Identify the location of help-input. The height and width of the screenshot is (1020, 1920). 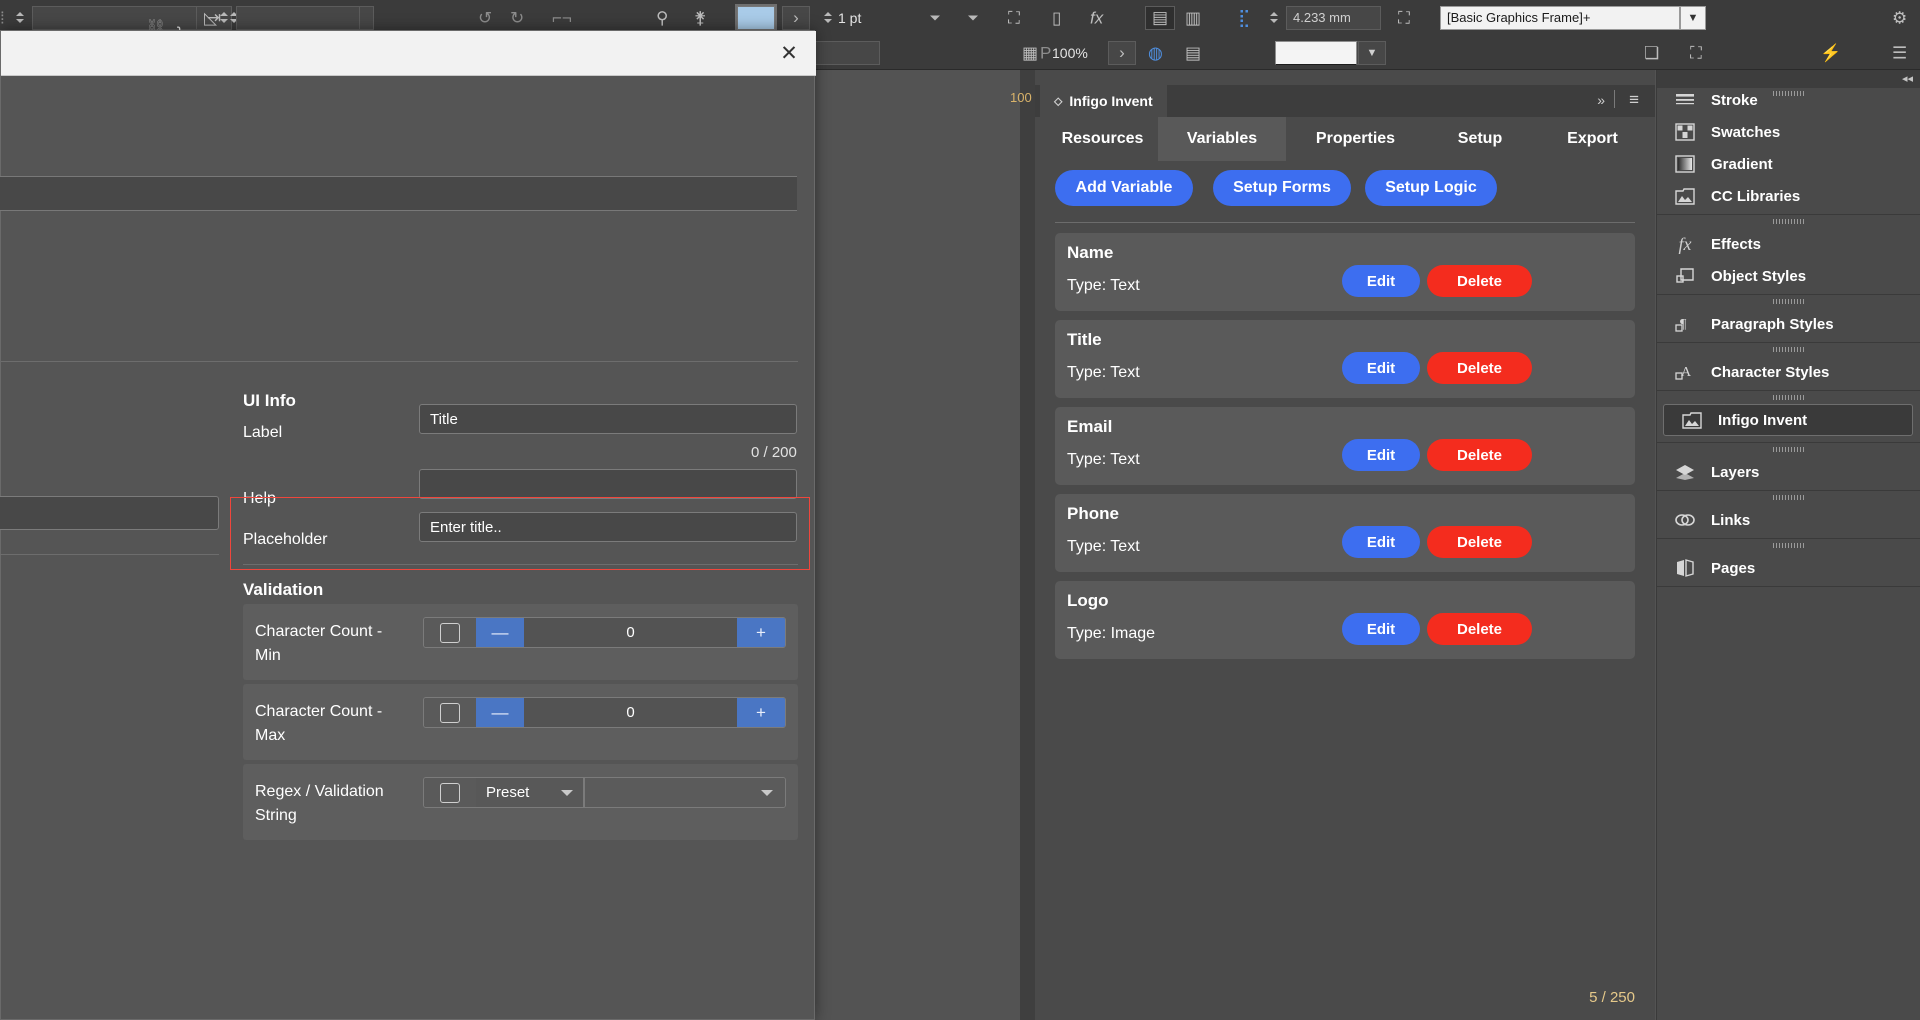
(608, 484).